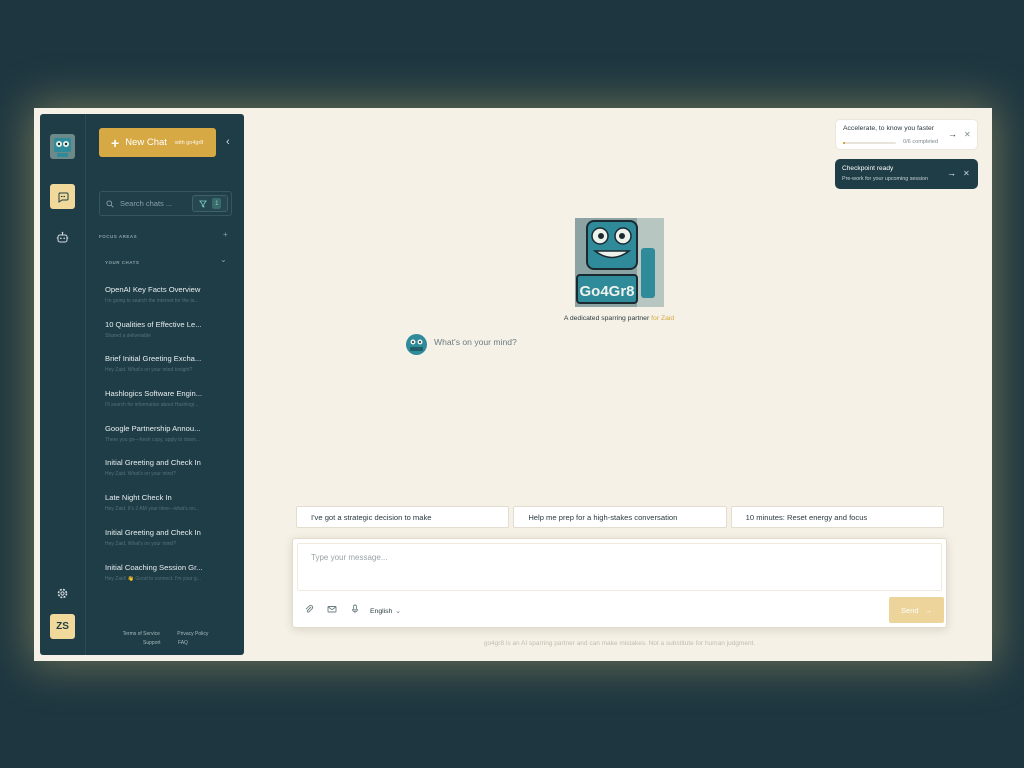 Image resolution: width=1024 pixels, height=768 pixels. What do you see at coordinates (355, 609) in the screenshot?
I see `microphone-icon` at bounding box center [355, 609].